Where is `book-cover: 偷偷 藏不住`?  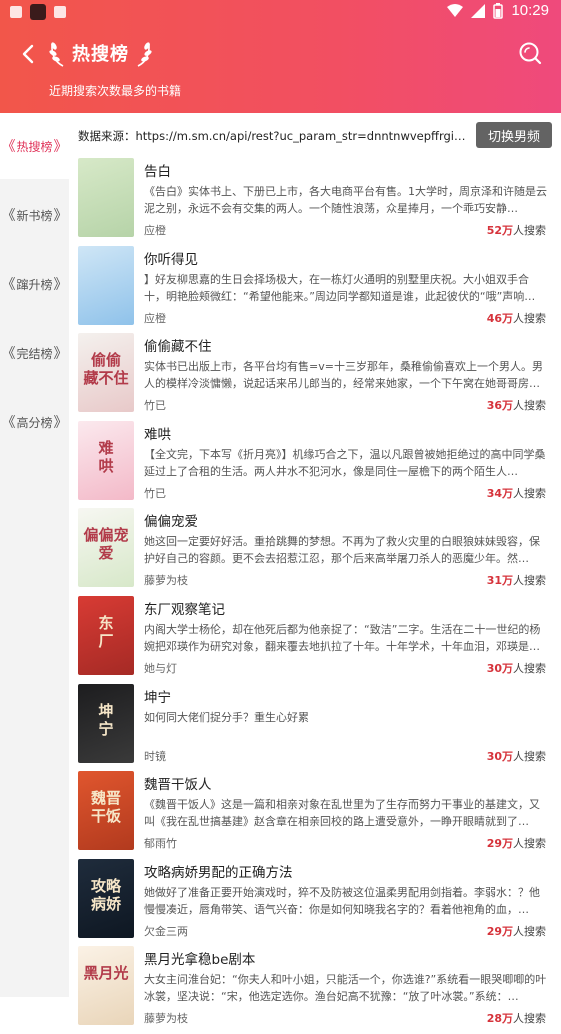
book-cover: 偷偷 藏不住 is located at coordinates (106, 373).